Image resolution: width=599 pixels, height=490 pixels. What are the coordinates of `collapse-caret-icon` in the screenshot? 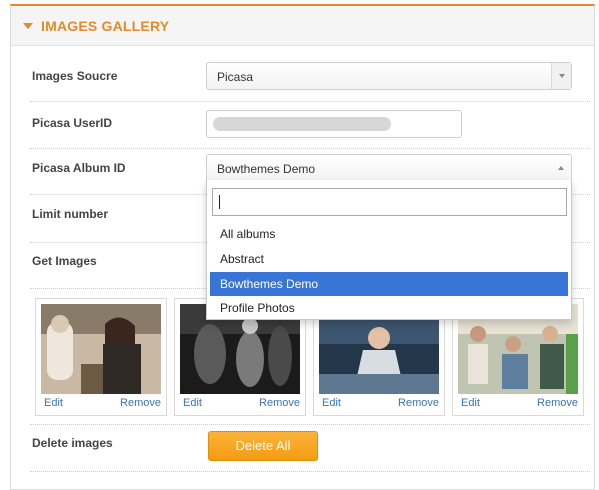 It's located at (28, 26).